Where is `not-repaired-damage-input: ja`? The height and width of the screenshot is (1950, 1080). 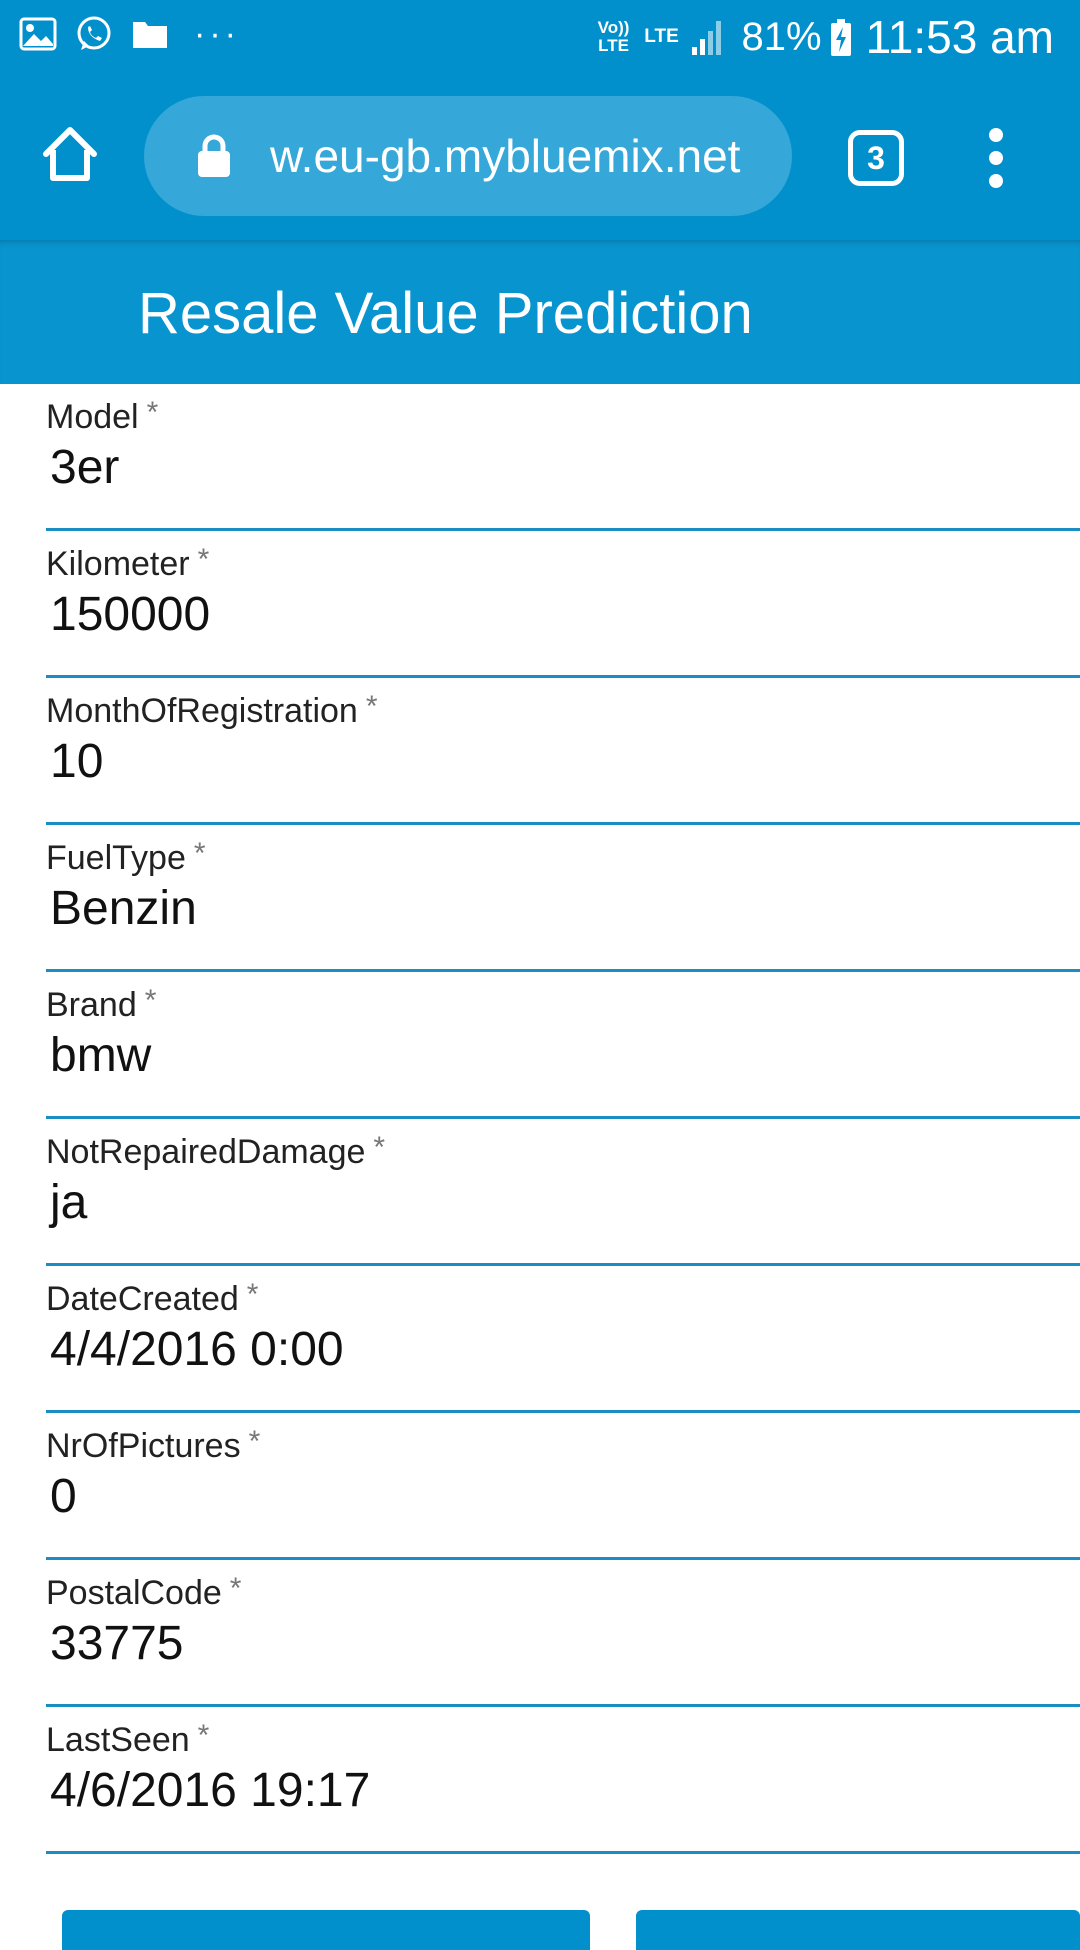 not-repaired-damage-input: ja is located at coordinates (550, 1202).